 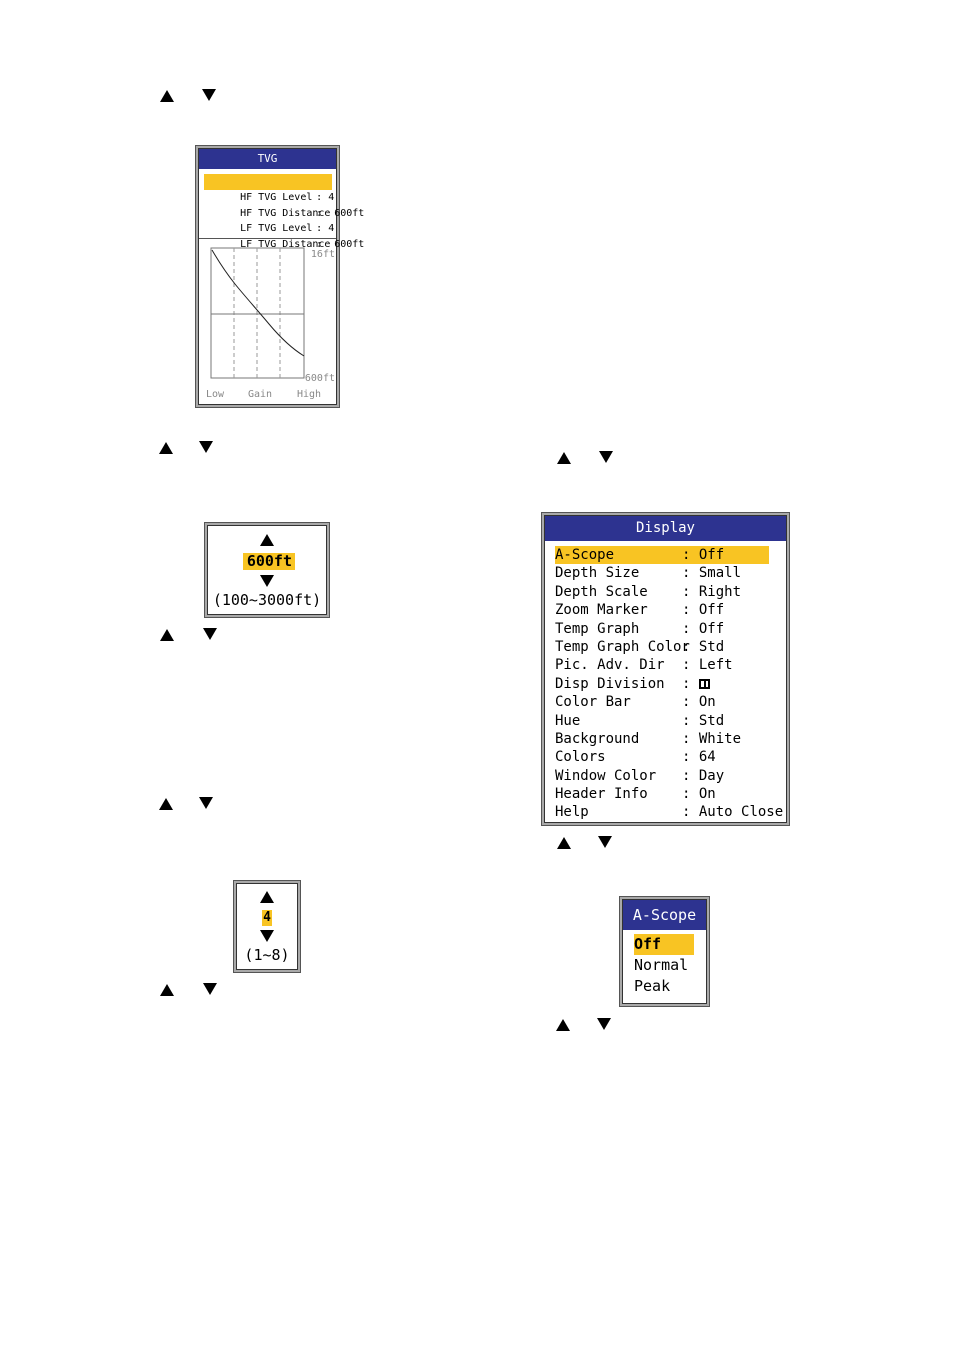 I want to click on menu-item-label: Hue, so click(x=568, y=720).